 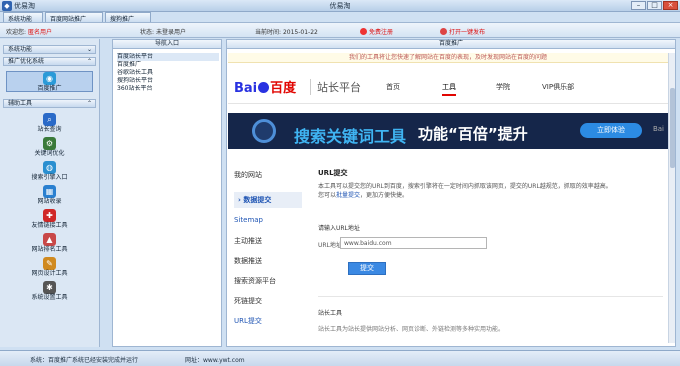 I want to click on date-text: 当前时间: 2015-01-22, so click(x=286, y=32).